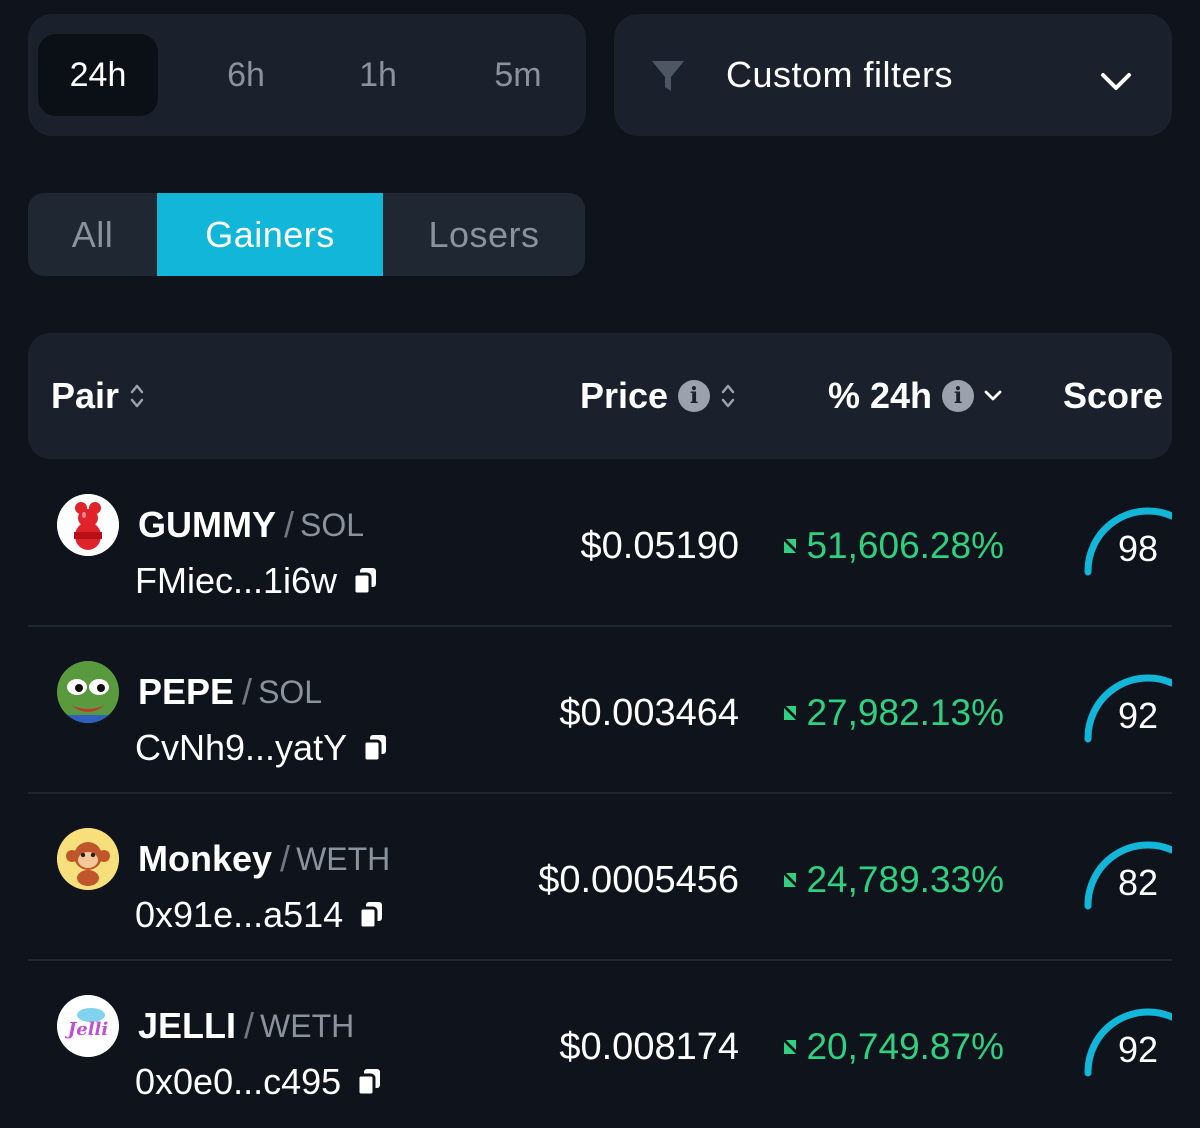 The width and height of the screenshot is (1200, 1128). I want to click on price-change: 24,789.33%, so click(892, 880).